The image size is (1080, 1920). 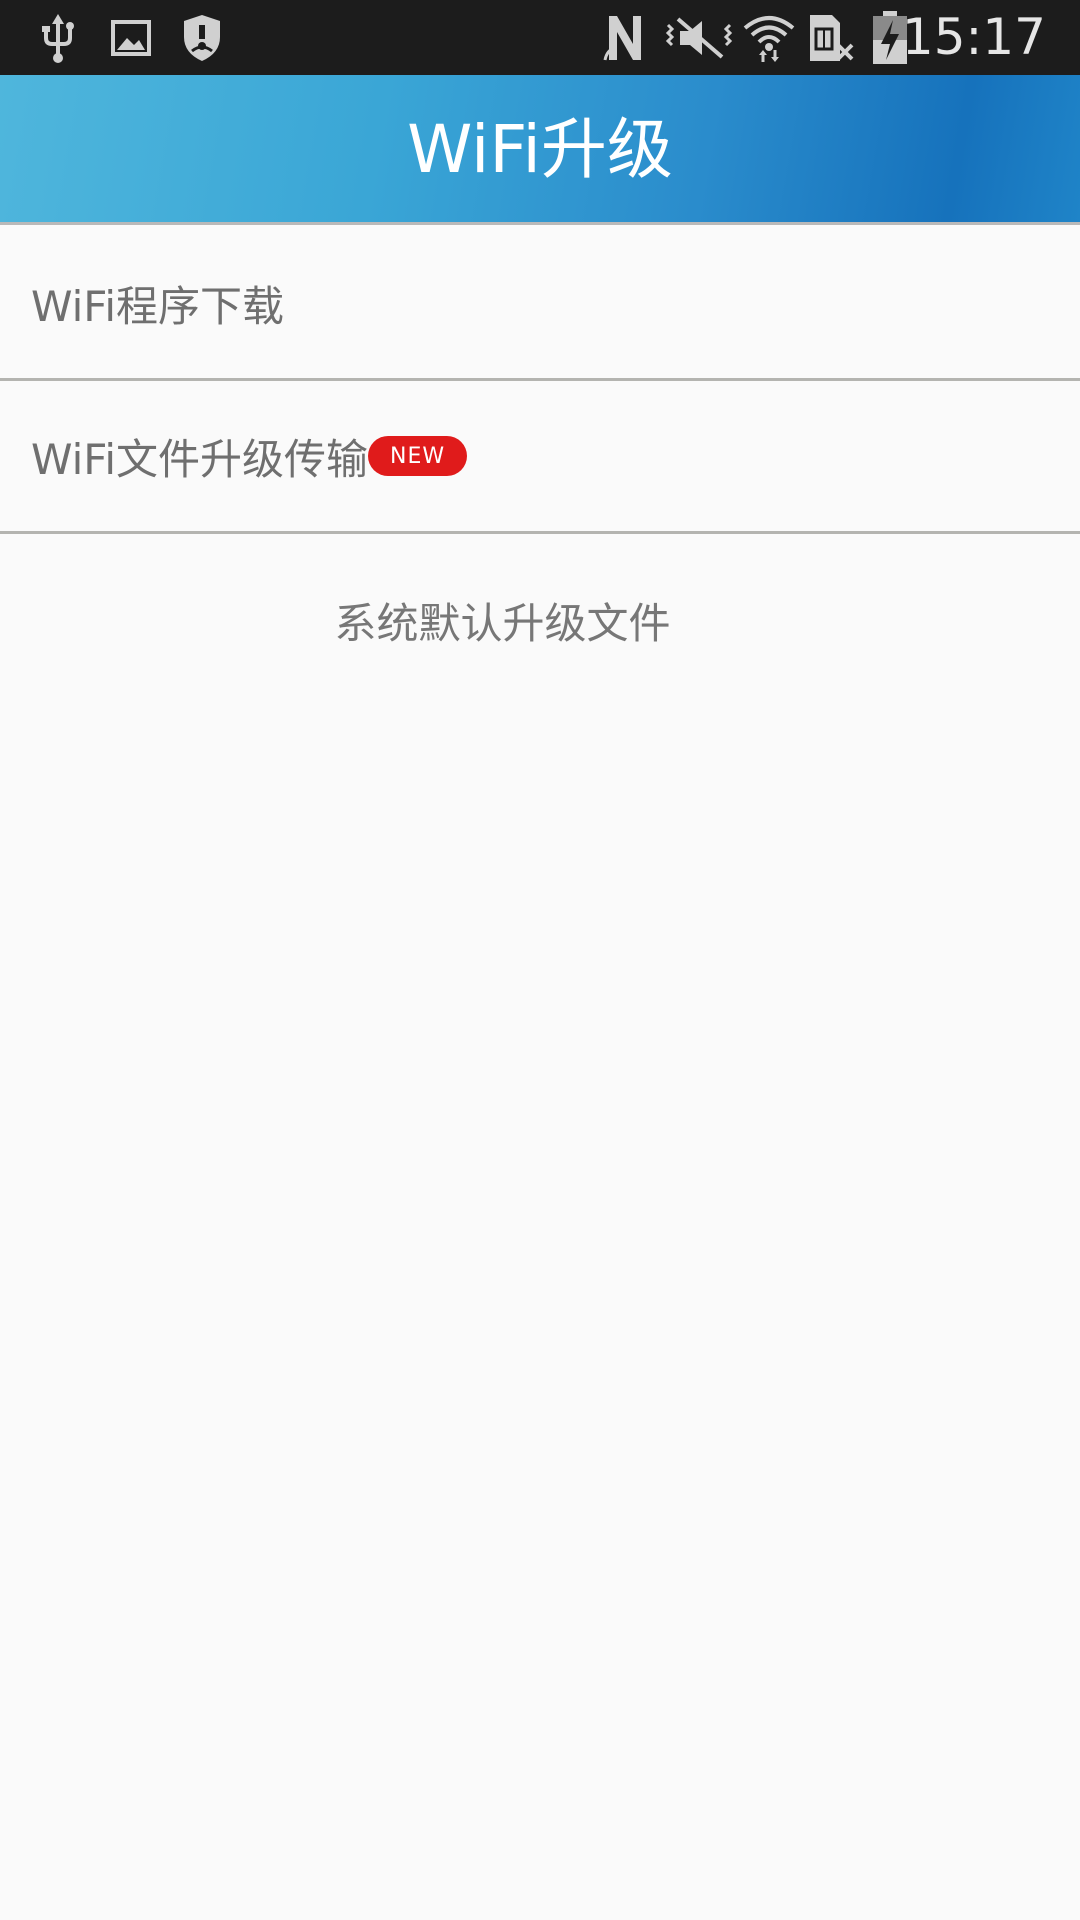 What do you see at coordinates (540, 37) in the screenshot?
I see `status-bar: 15:17` at bounding box center [540, 37].